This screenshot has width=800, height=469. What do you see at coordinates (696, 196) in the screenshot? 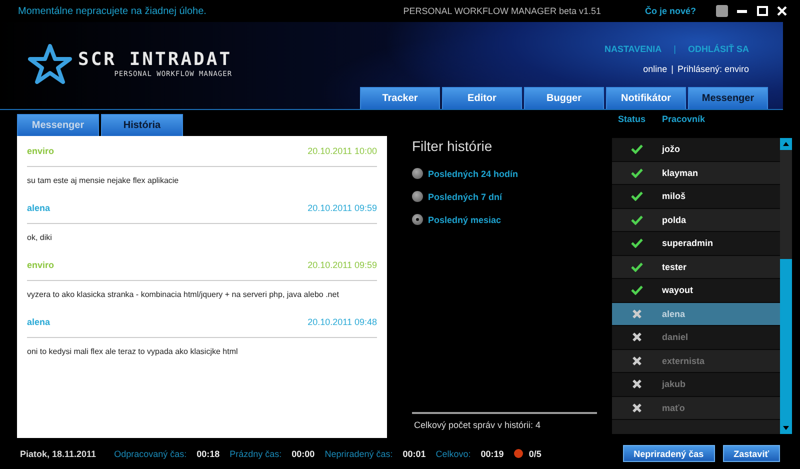
I see `user-row: miloš` at bounding box center [696, 196].